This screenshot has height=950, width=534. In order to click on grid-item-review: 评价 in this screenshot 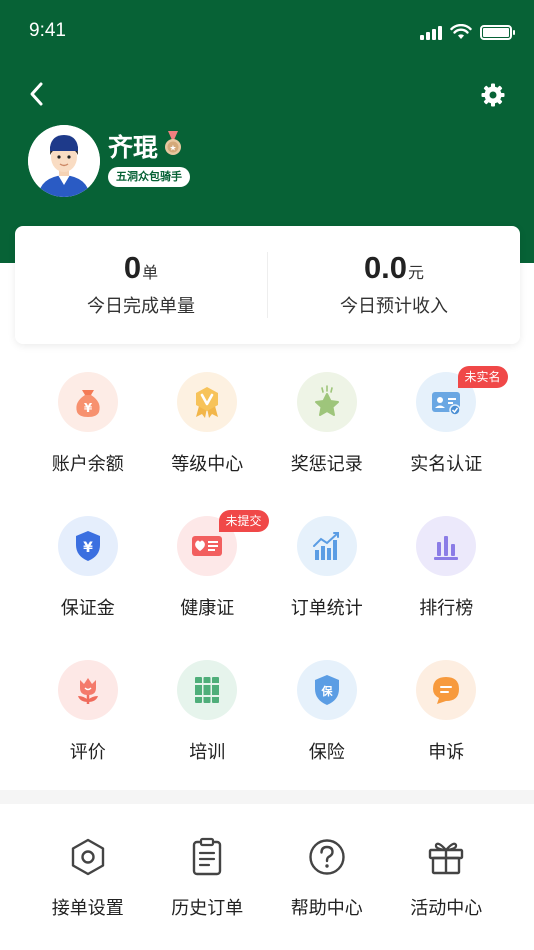, I will do `click(88, 732)`.